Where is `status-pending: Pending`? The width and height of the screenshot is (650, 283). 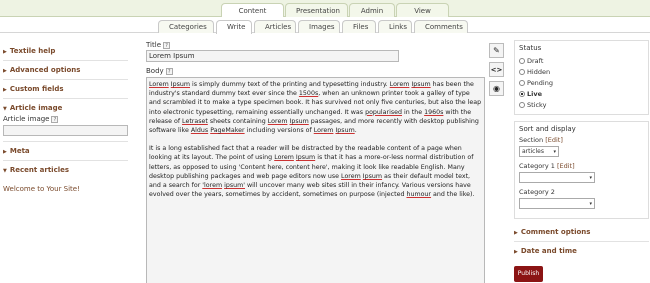
status-pending: Pending is located at coordinates (581, 82).